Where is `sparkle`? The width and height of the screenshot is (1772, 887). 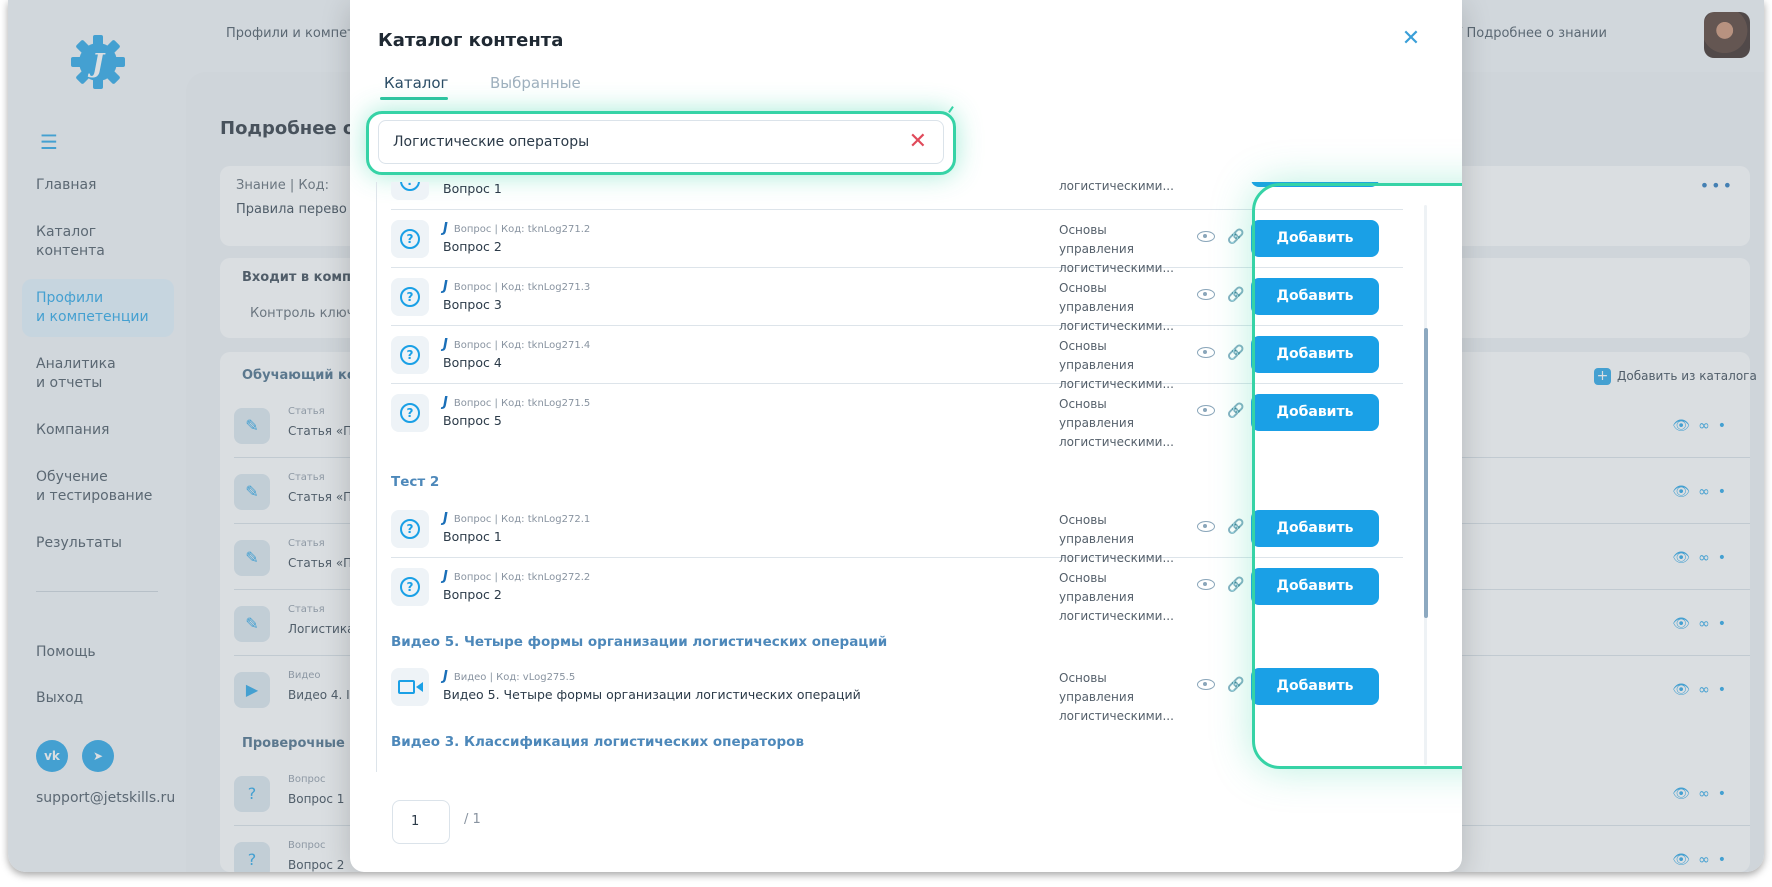 sparkle is located at coordinates (951, 109).